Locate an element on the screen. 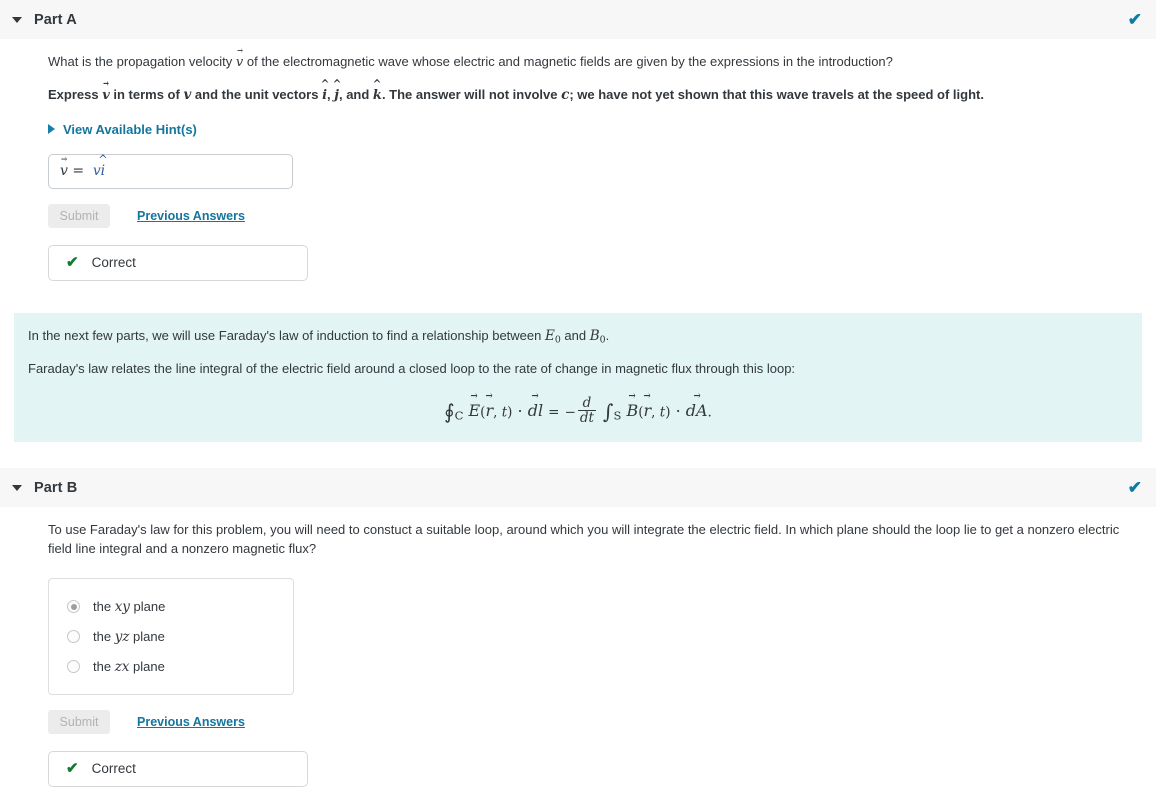  part-b-feedback-box: ✔ Correct is located at coordinates (178, 768).